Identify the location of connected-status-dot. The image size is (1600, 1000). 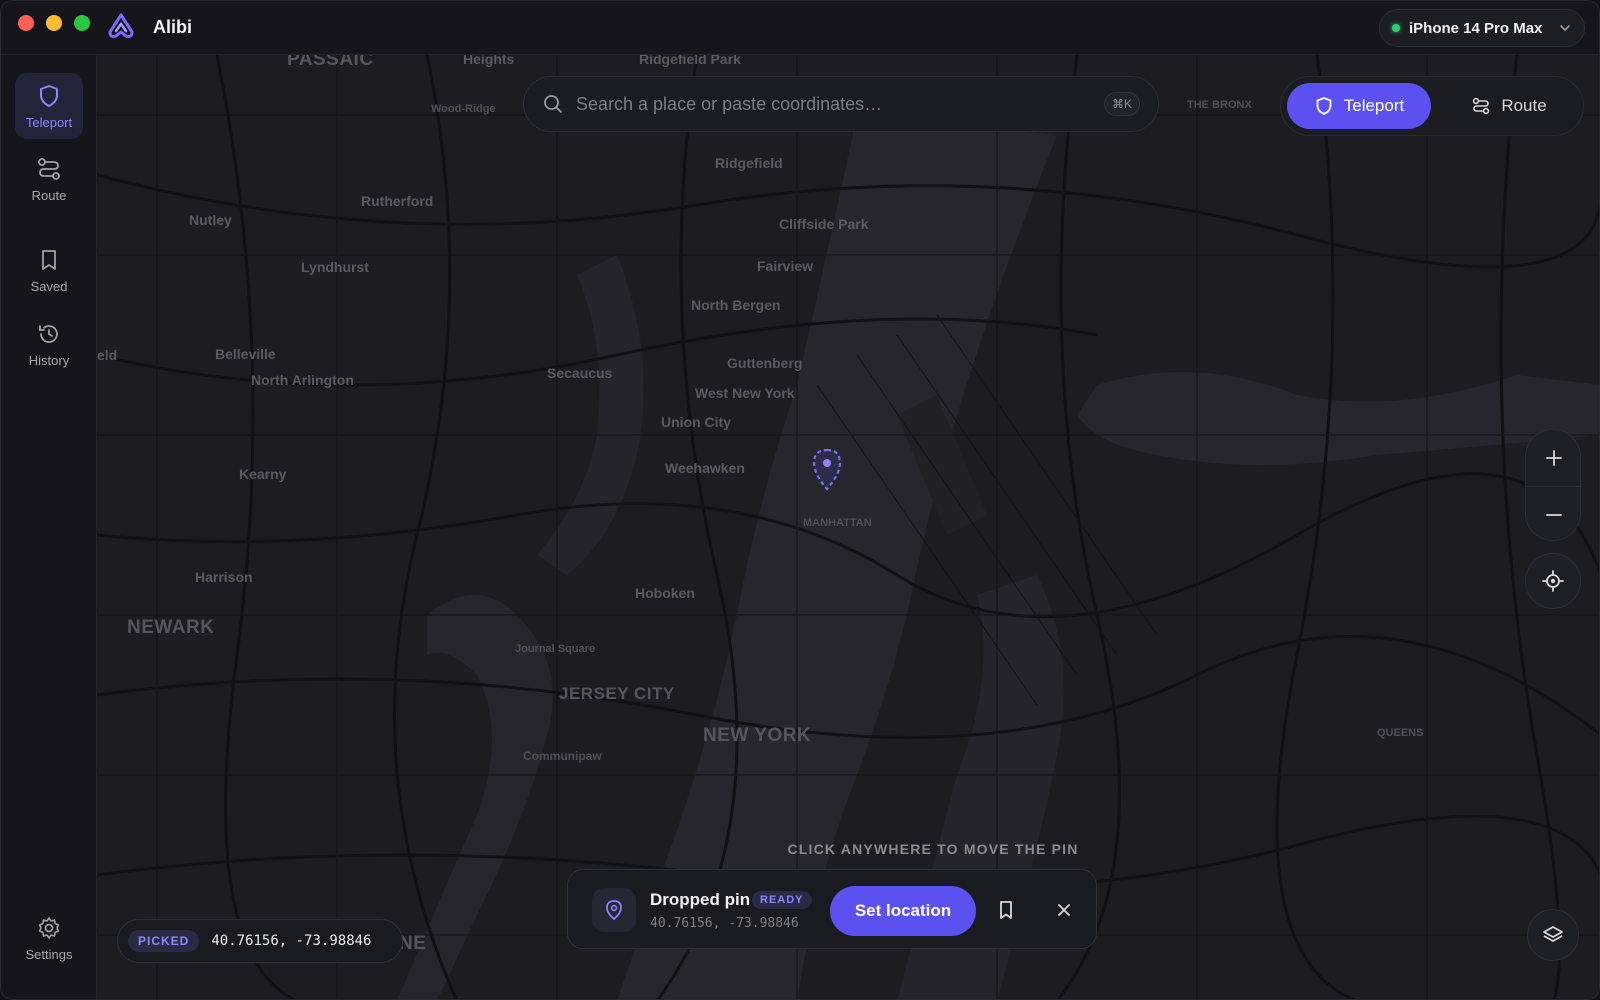
(1396, 28).